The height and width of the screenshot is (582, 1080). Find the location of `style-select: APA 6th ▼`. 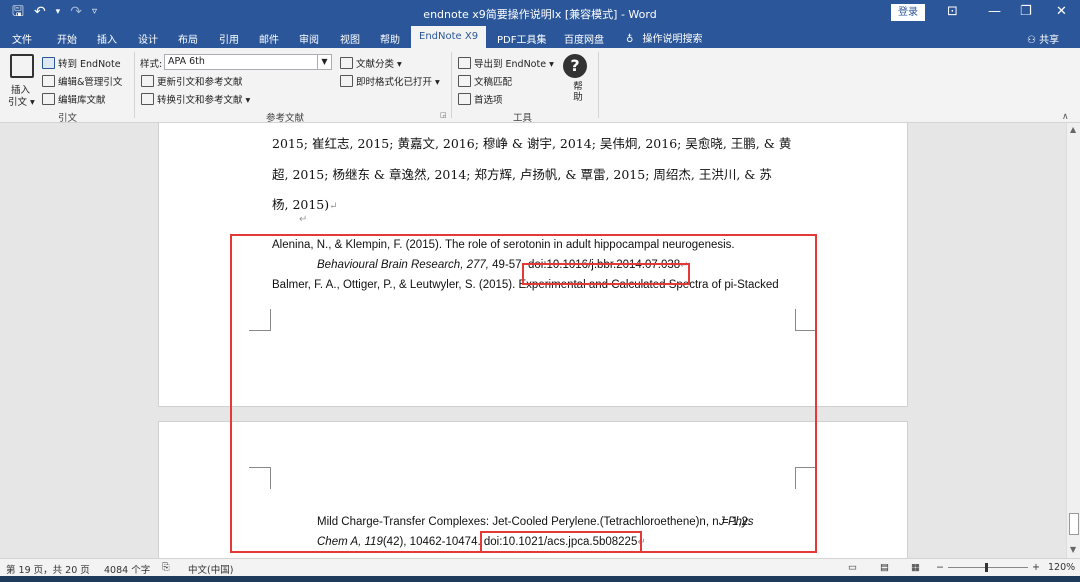

style-select: APA 6th ▼ is located at coordinates (248, 62).